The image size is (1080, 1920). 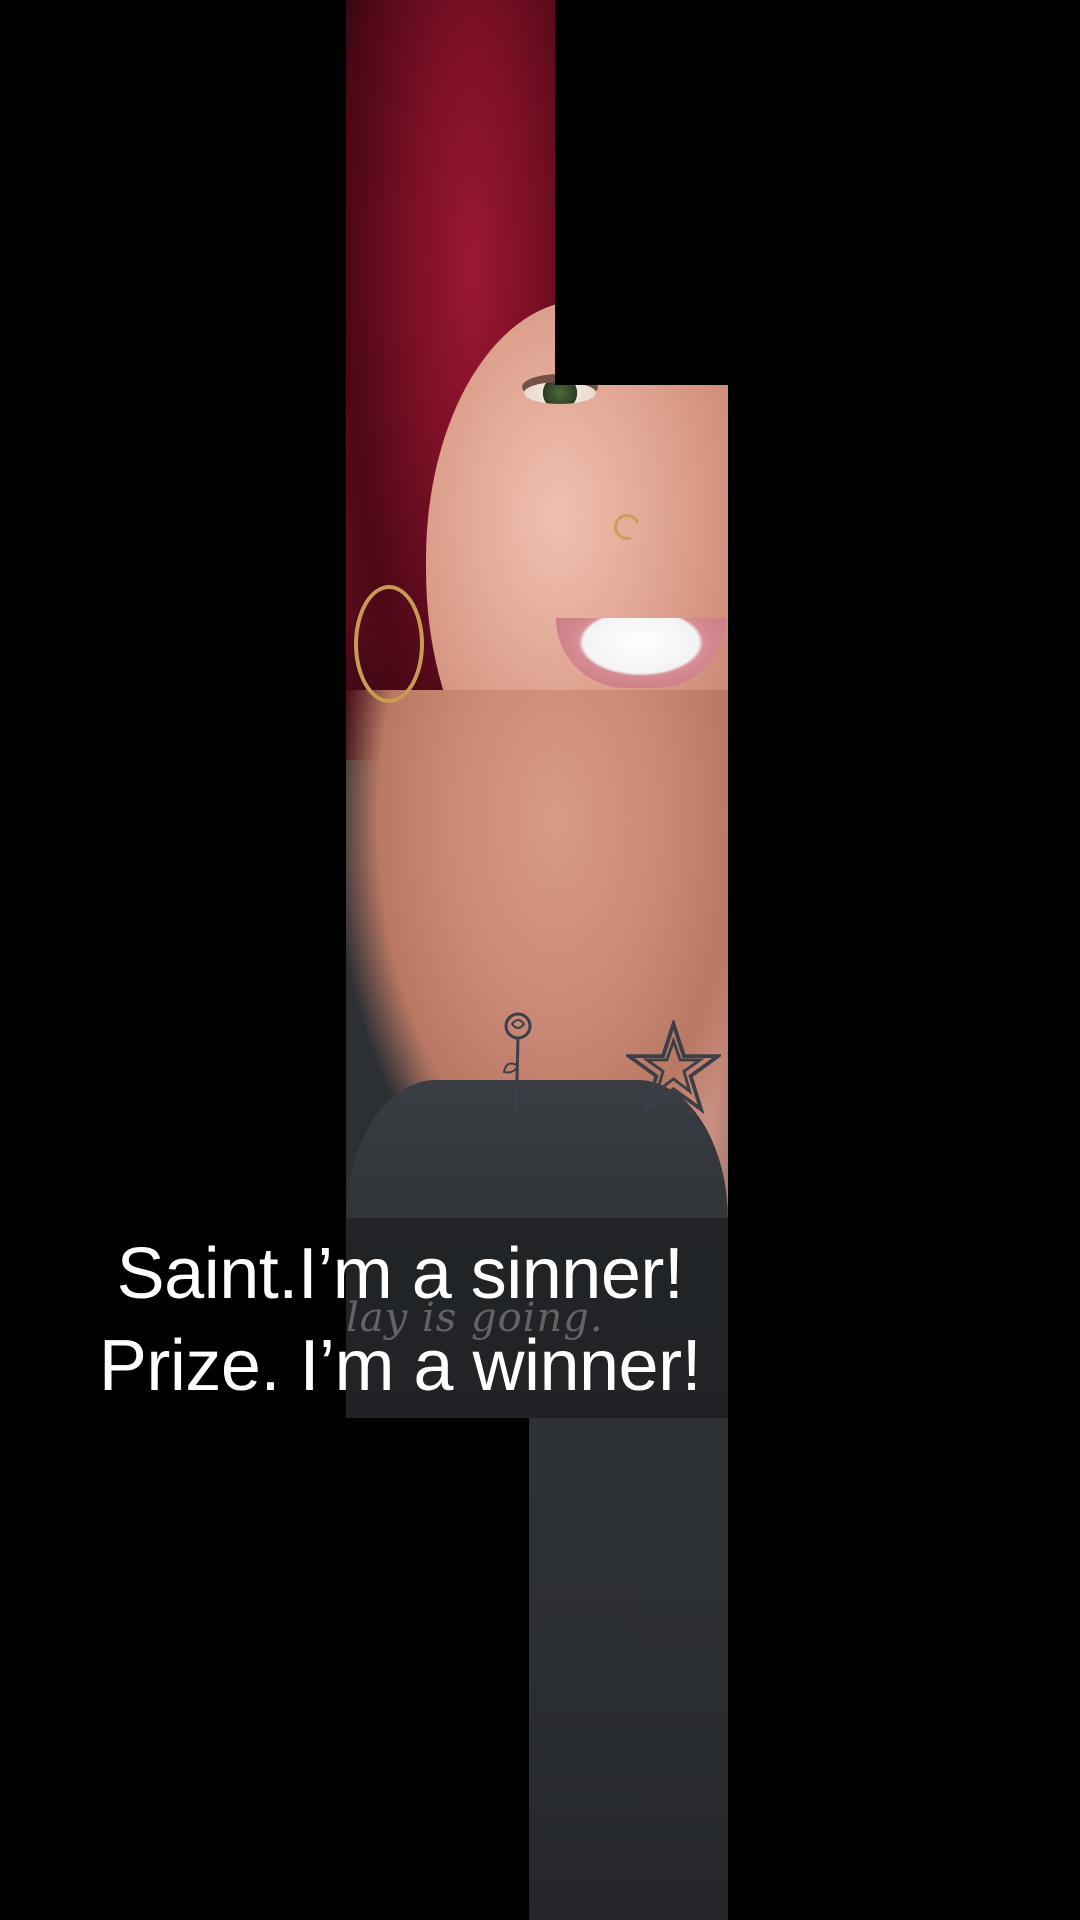 I want to click on caption-text: Saint.I’m a sinner! Prize. I’m a winner!, so click(x=400, y=1320).